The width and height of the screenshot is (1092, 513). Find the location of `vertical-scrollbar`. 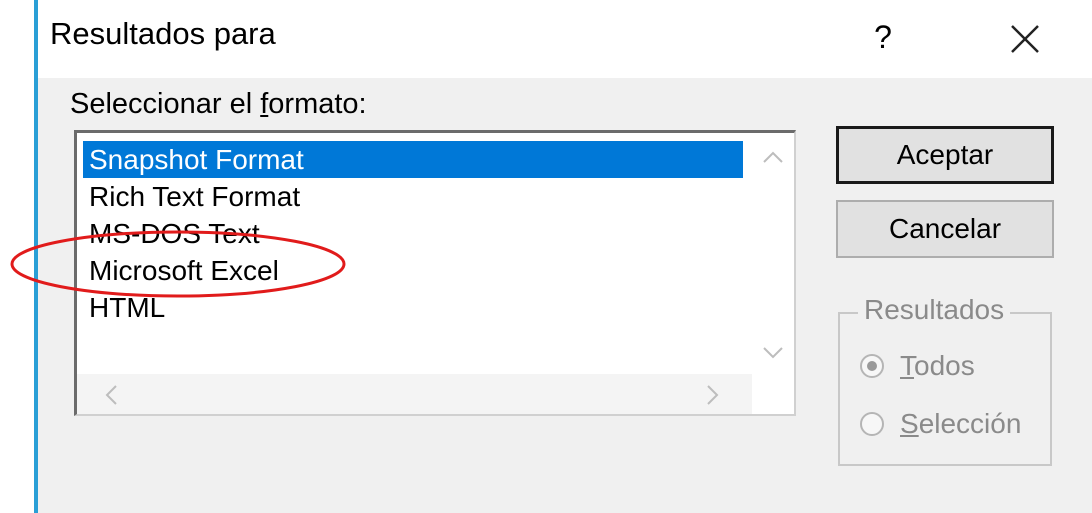

vertical-scrollbar is located at coordinates (773, 256).